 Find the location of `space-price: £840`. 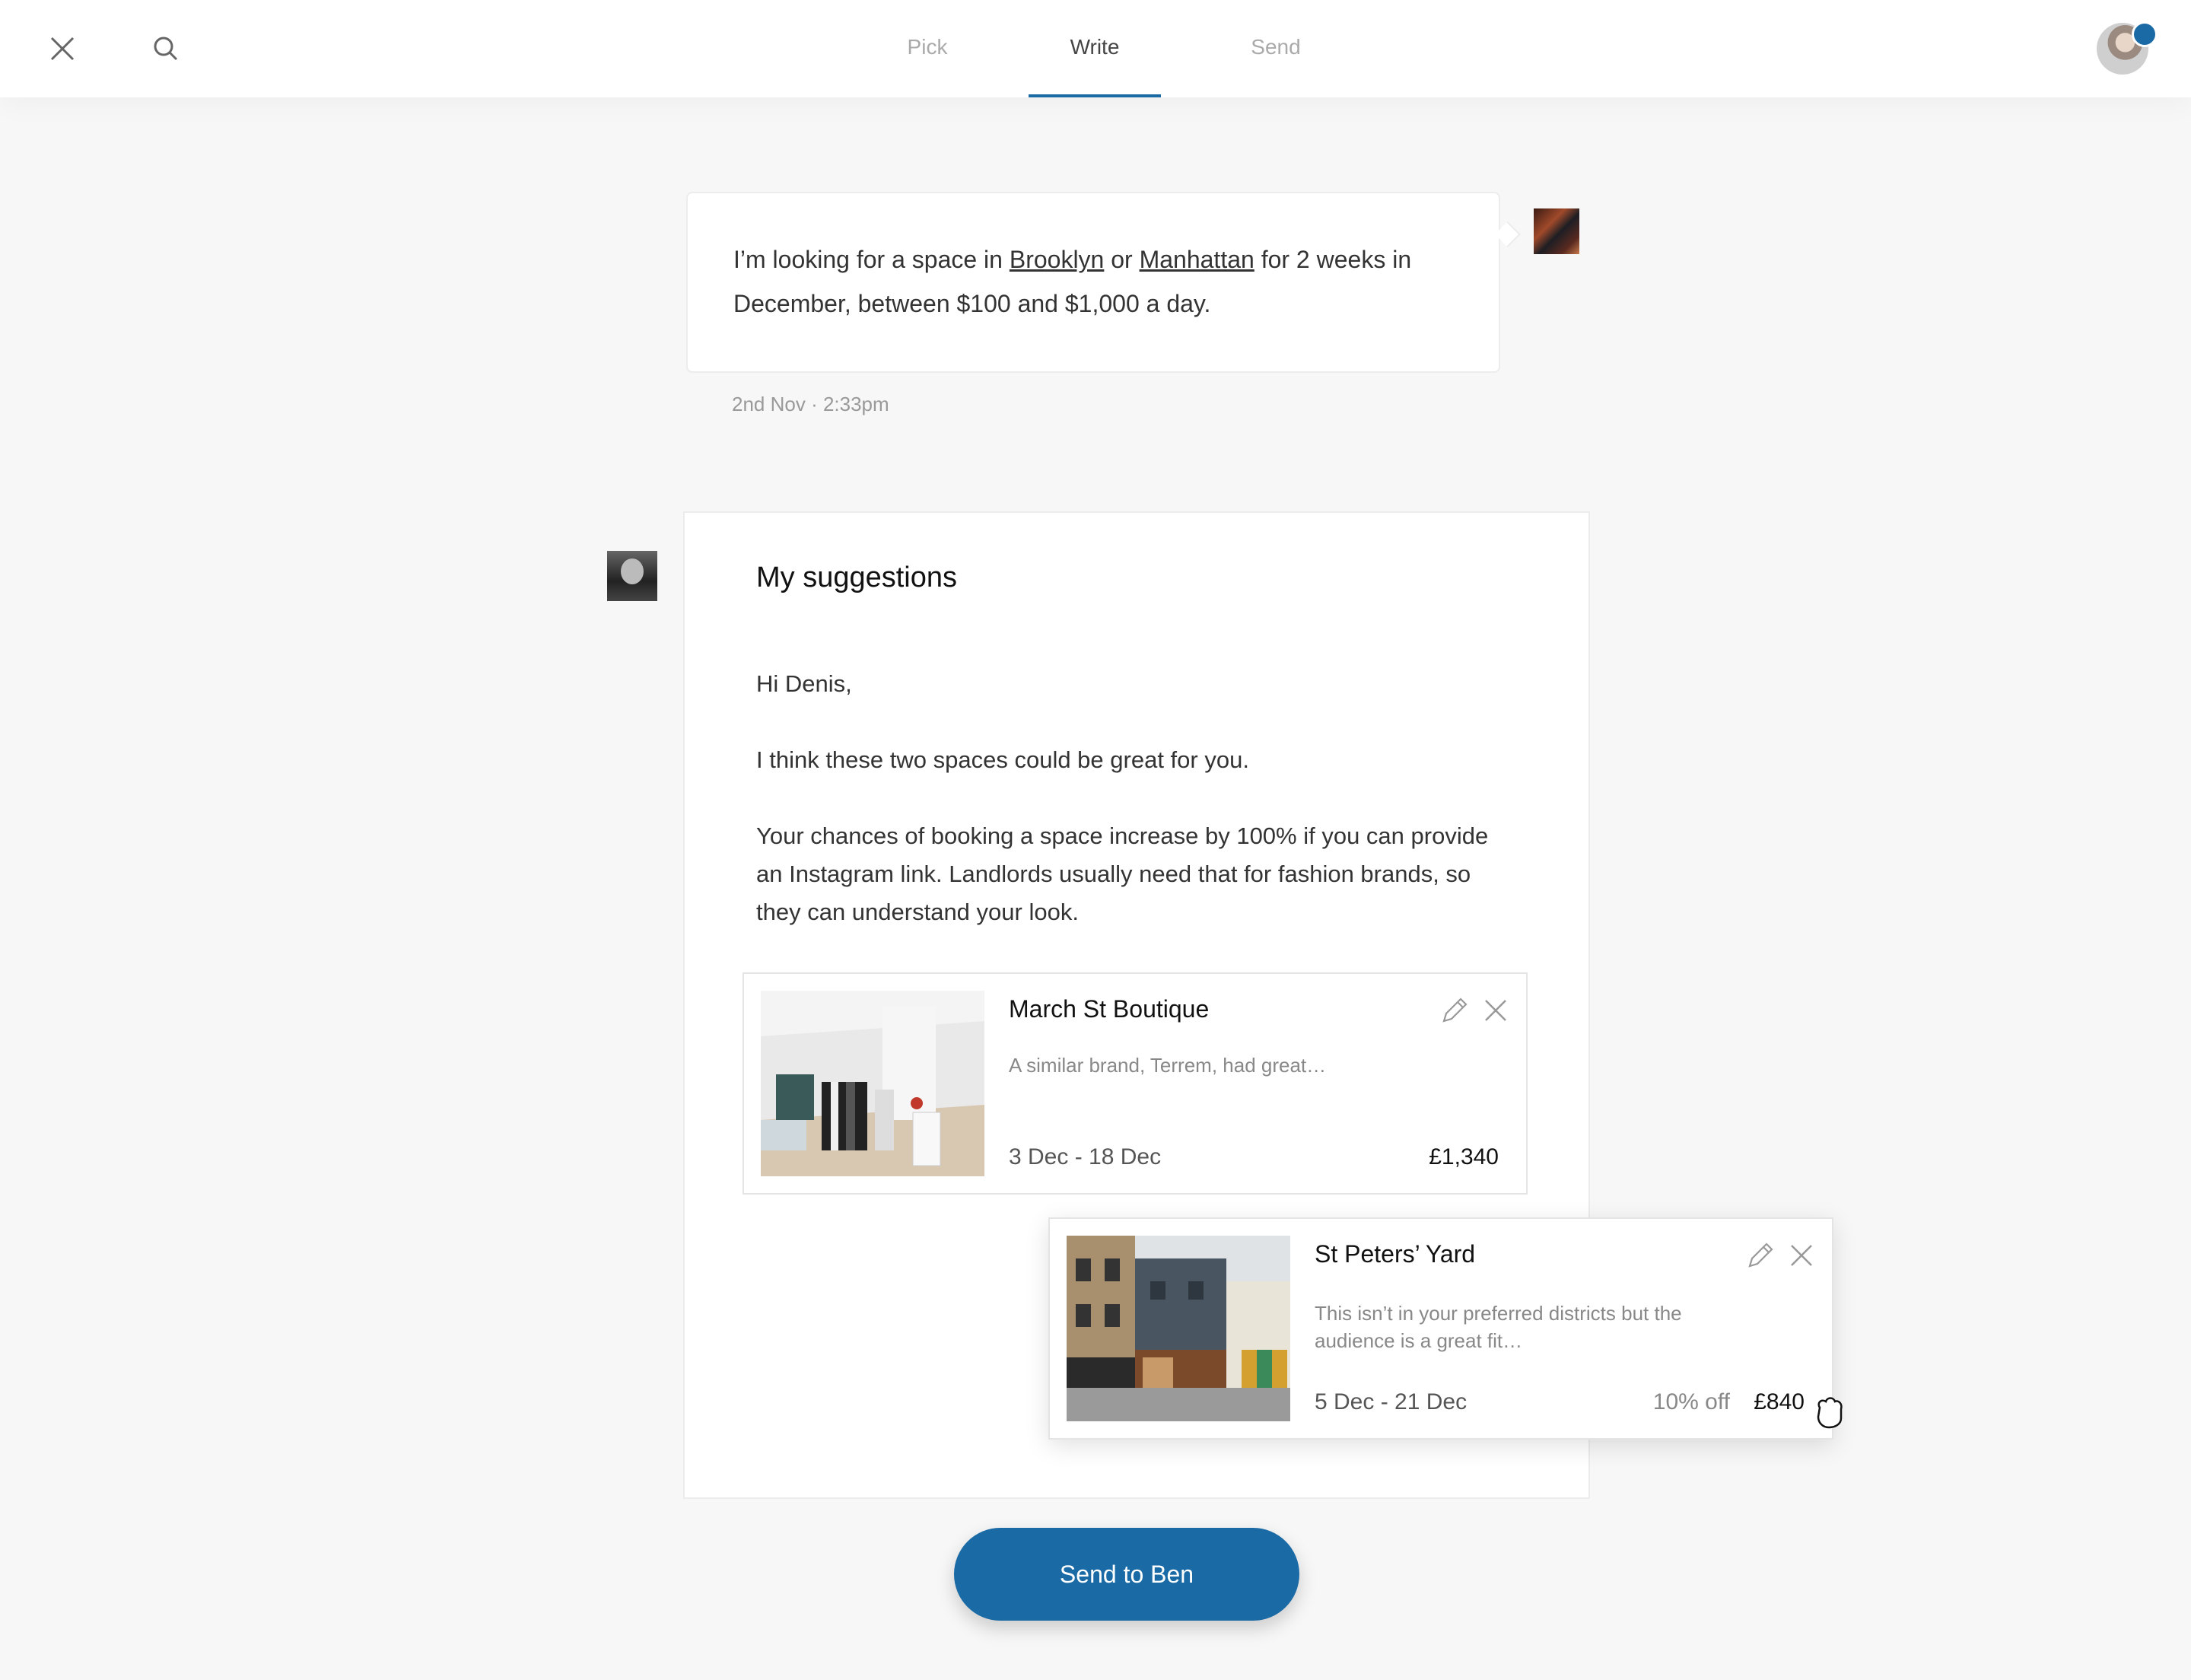

space-price: £840 is located at coordinates (1779, 1401).